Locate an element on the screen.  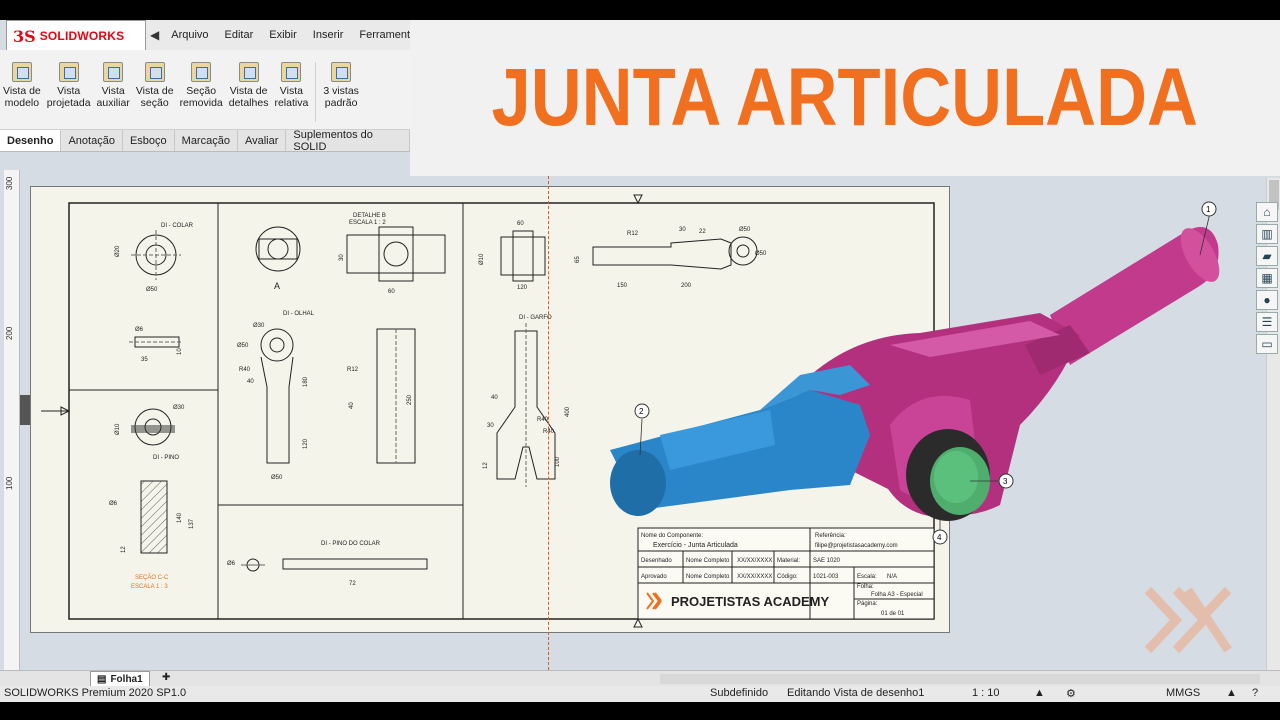
garfo-end-face is located at coordinates (638, 483).